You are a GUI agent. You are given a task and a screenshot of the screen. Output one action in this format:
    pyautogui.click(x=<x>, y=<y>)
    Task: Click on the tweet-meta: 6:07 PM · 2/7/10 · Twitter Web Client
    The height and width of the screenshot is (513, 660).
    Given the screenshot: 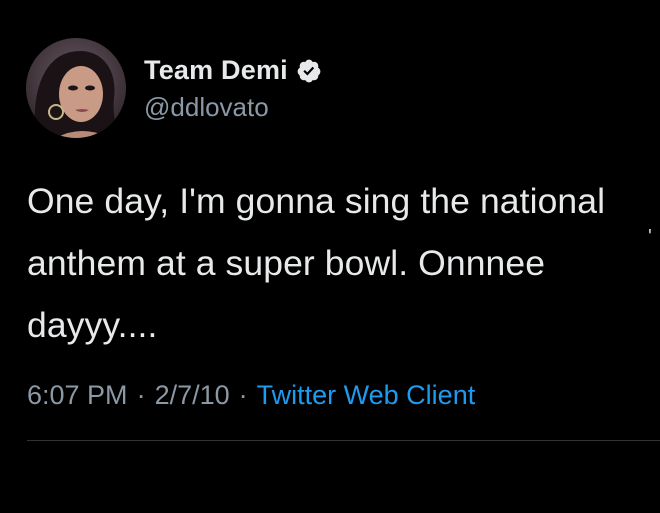 What is the action you would take?
    pyautogui.click(x=251, y=395)
    